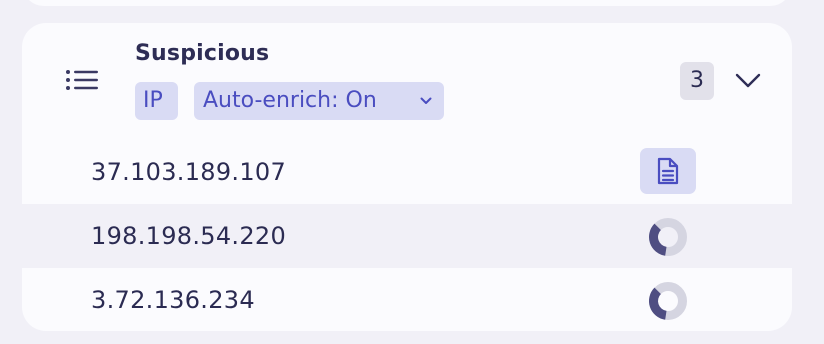 This screenshot has width=824, height=344. Describe the element at coordinates (426, 100) in the screenshot. I see `chevron-down-icon` at that location.